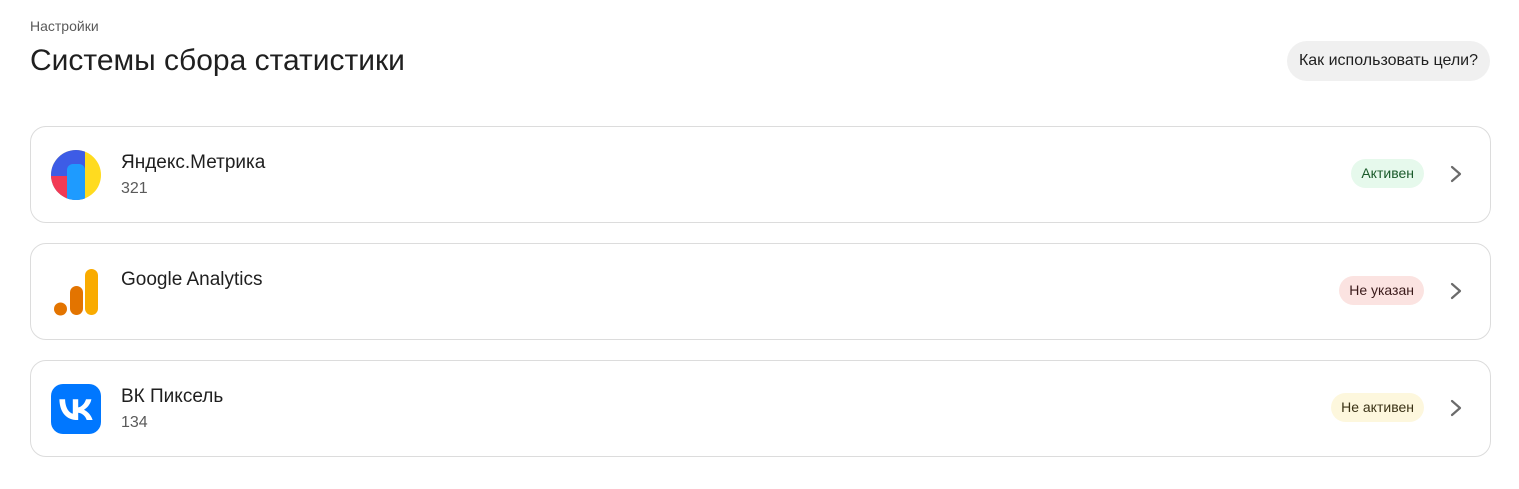  What do you see at coordinates (134, 422) in the screenshot?
I see `system-count: 134` at bounding box center [134, 422].